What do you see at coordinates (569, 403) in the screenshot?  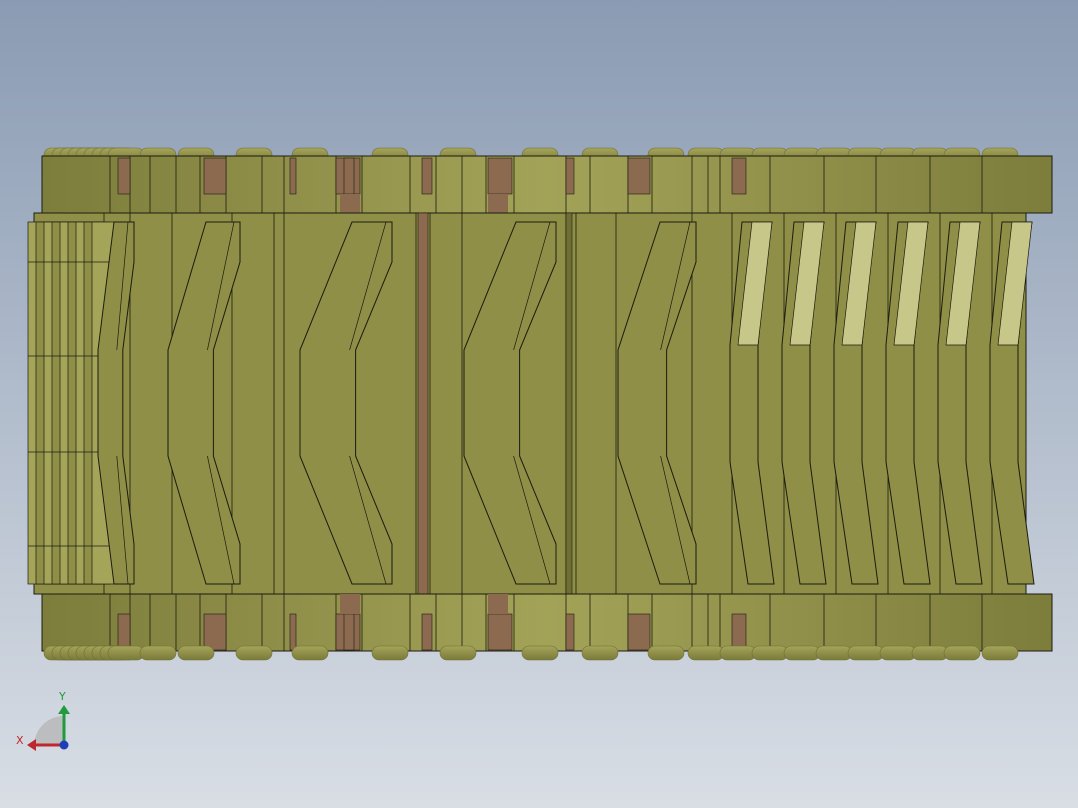 I see `separator` at bounding box center [569, 403].